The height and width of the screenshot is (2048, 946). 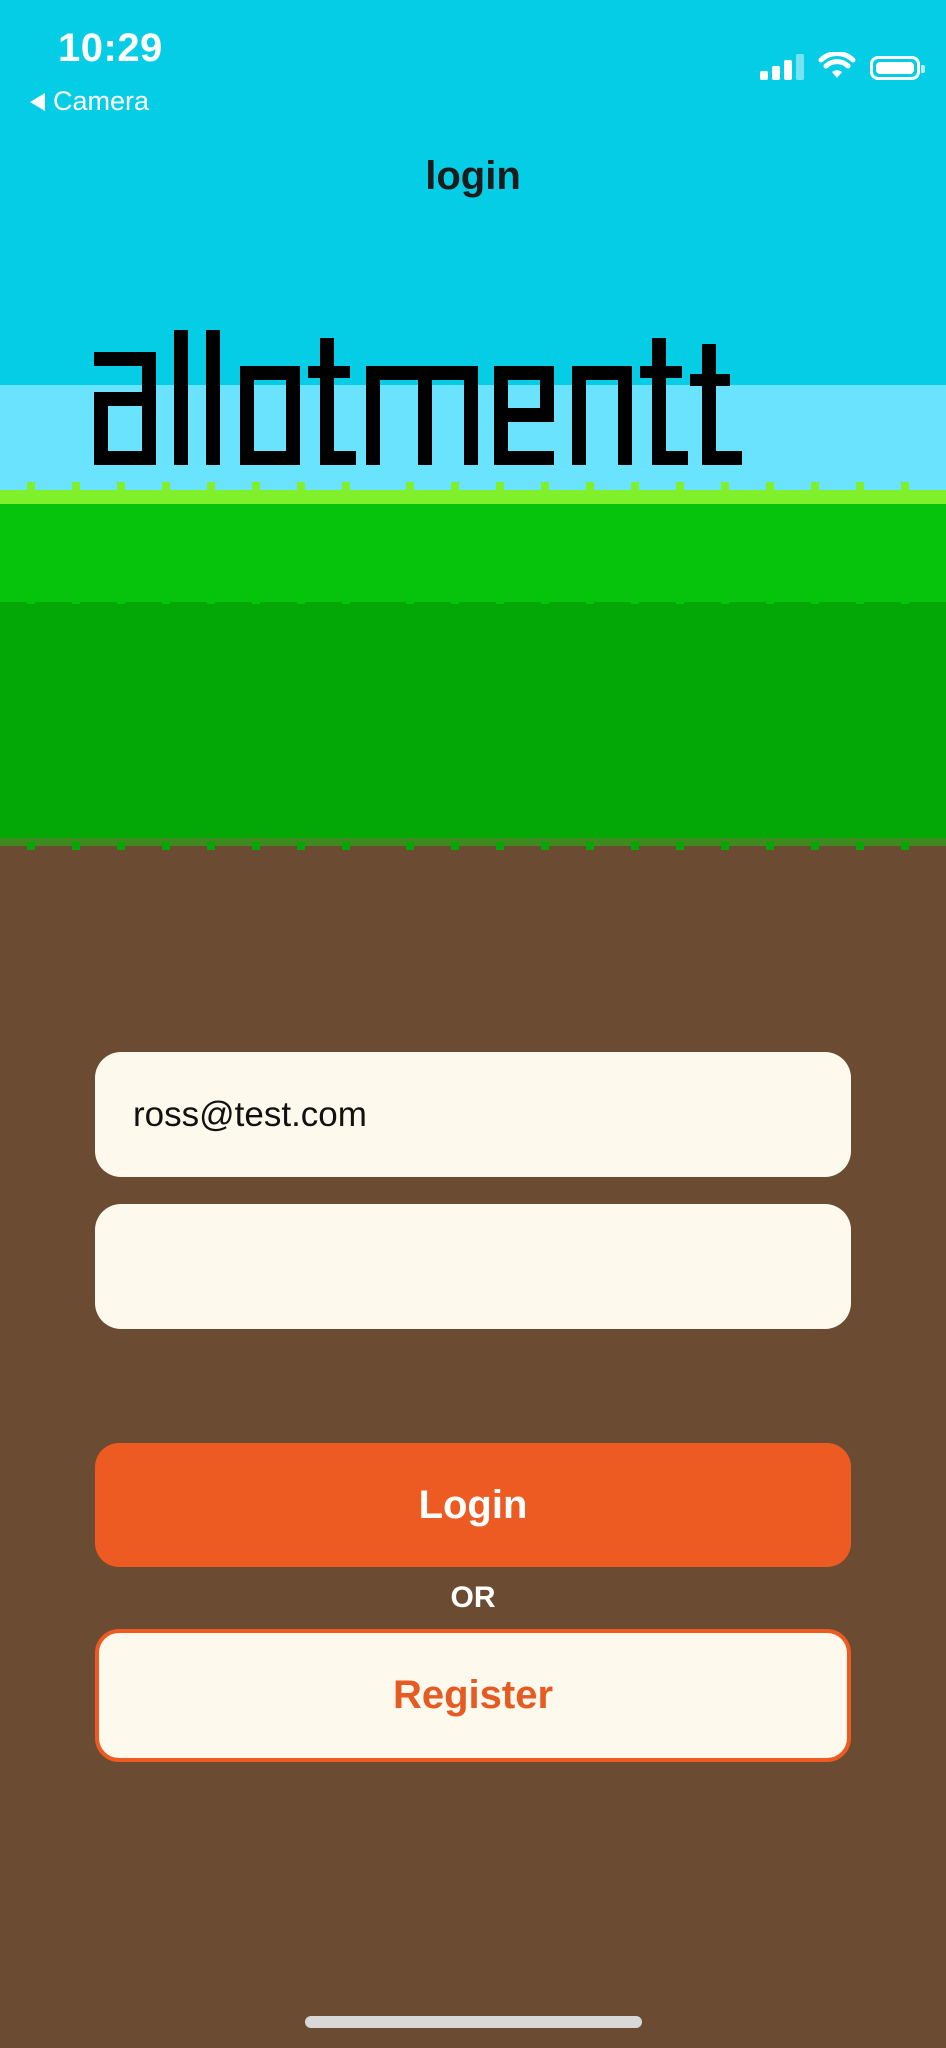 I want to click on page-title: login, so click(x=473, y=176).